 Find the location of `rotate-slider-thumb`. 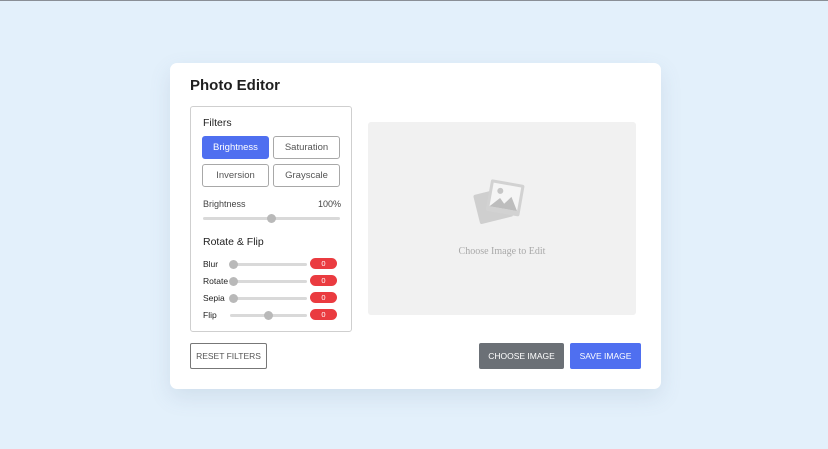

rotate-slider-thumb is located at coordinates (233, 281).